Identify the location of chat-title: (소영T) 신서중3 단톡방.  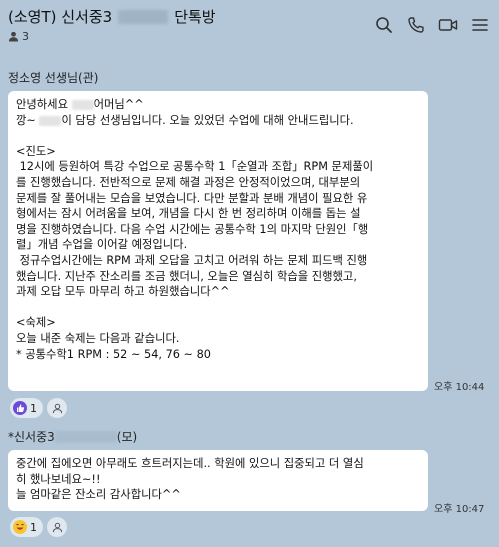
(112, 16).